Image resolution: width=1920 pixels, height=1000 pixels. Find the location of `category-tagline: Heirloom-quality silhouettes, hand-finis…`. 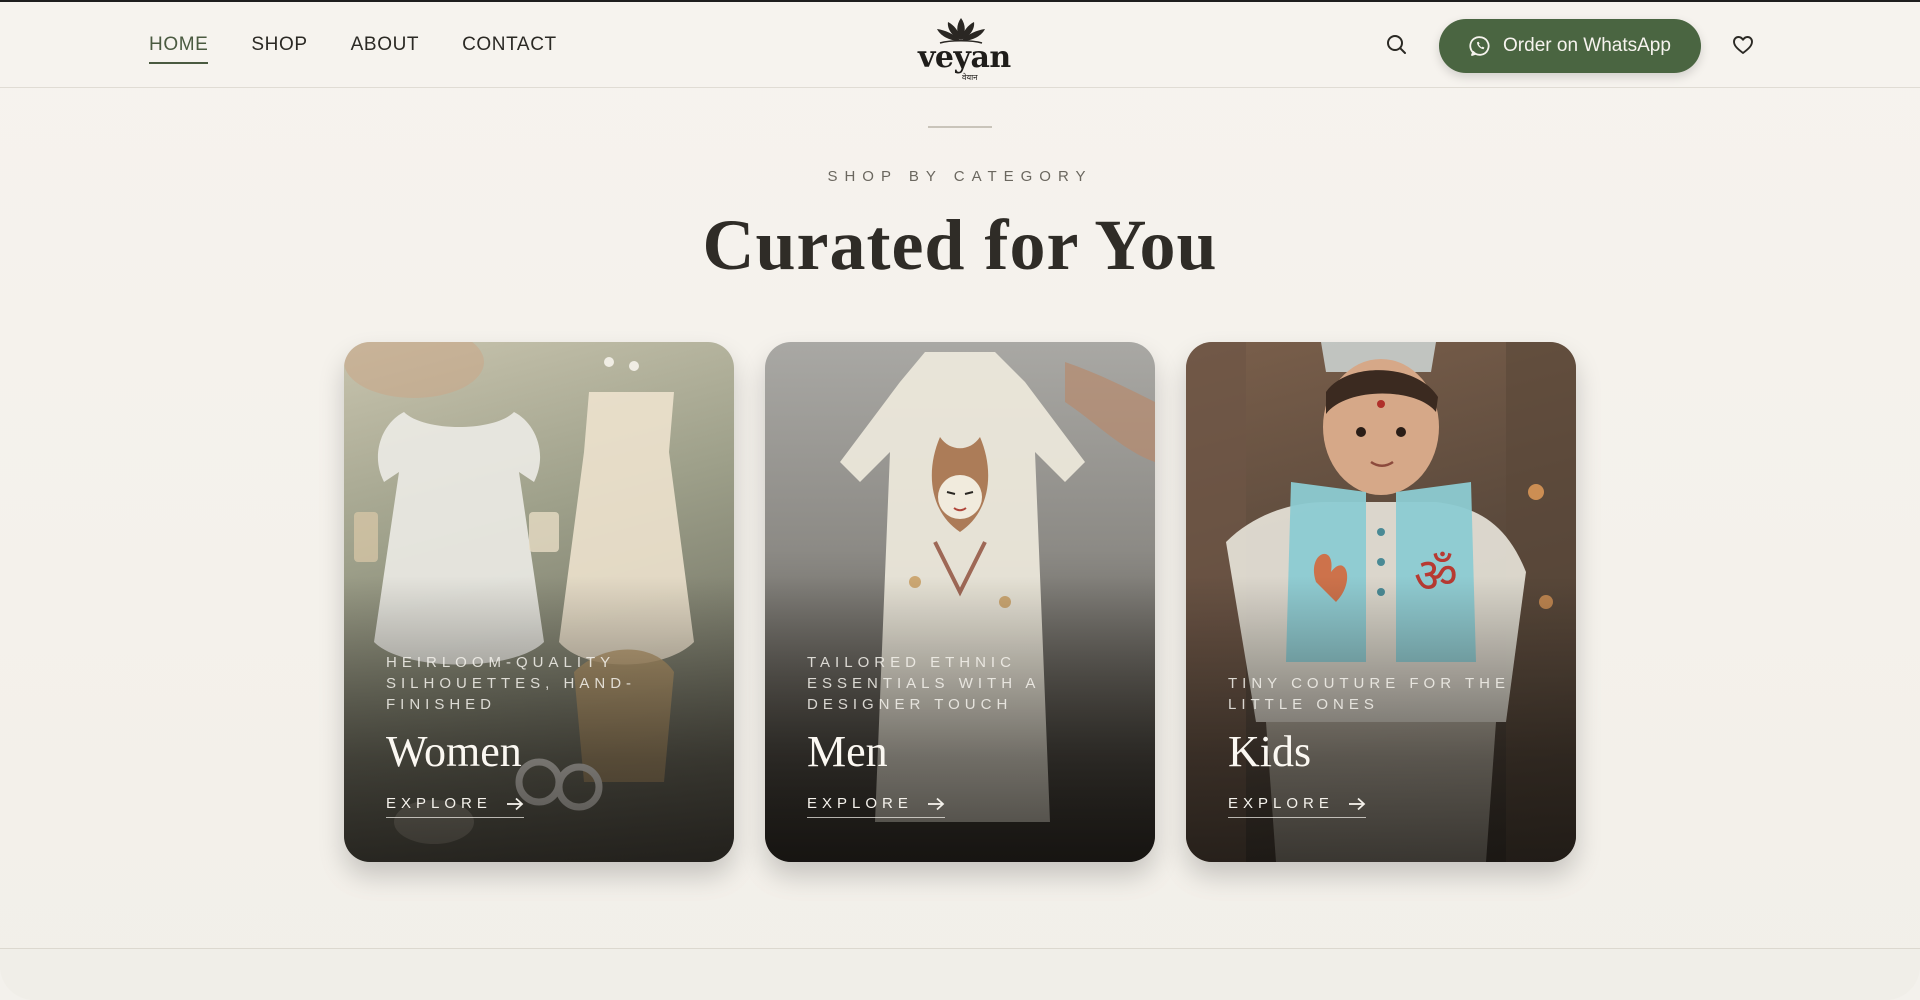

category-tagline: Heirloom-quality silhouettes, hand-finis… is located at coordinates (511, 683).